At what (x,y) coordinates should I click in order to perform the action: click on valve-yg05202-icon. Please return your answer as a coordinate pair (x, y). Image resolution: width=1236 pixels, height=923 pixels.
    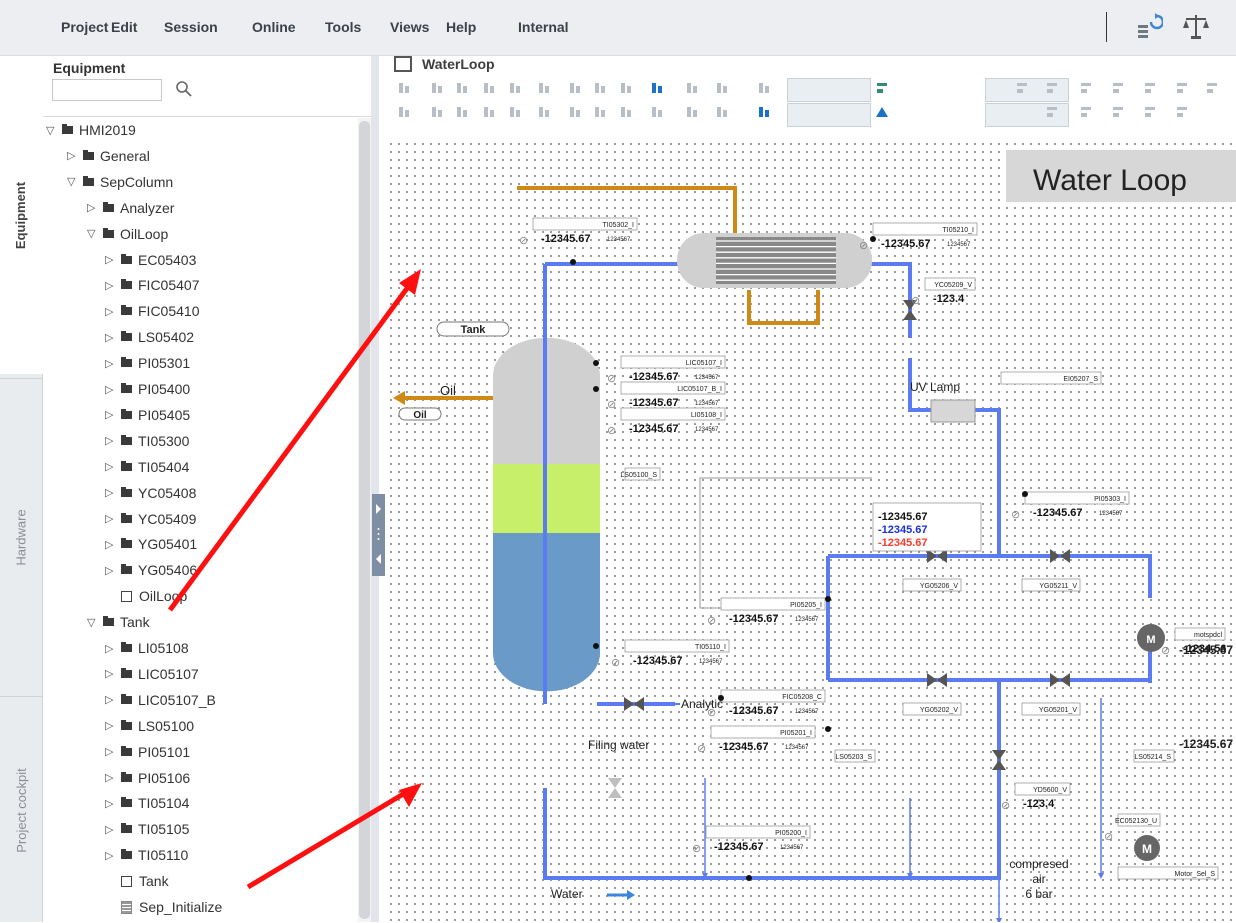
    Looking at the image, I should click on (937, 680).